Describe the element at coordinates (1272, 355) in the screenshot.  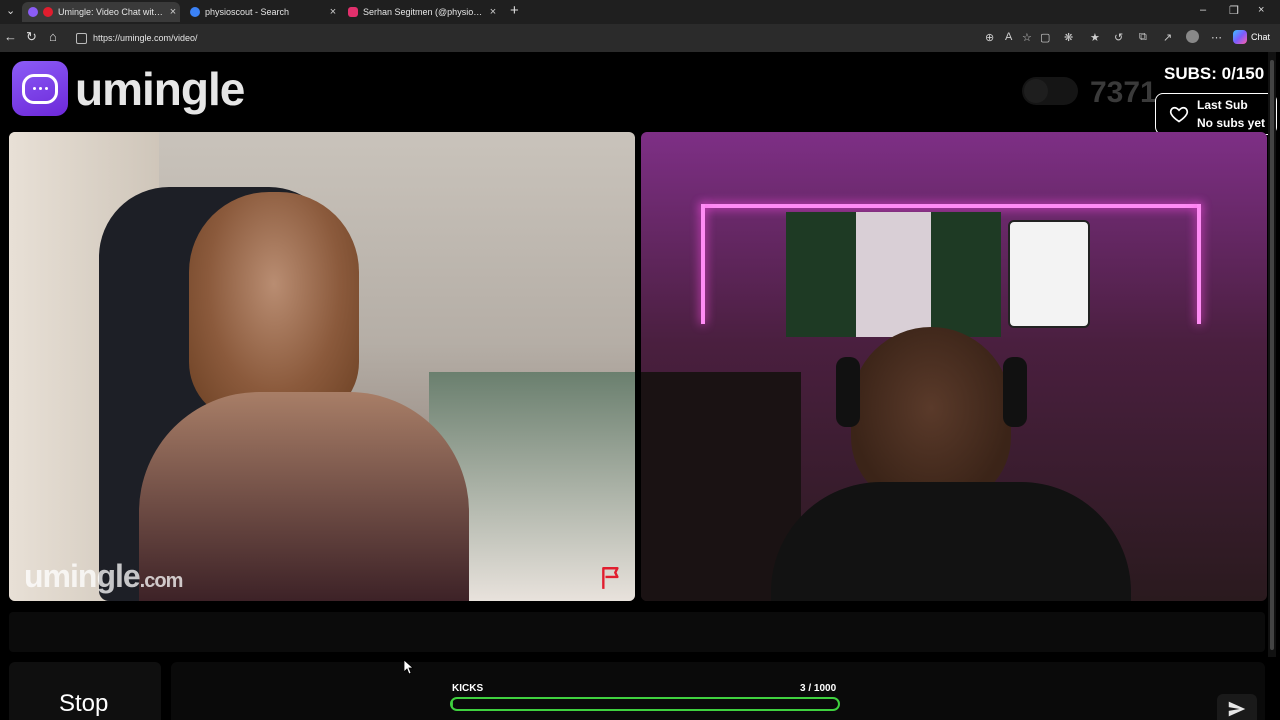
I see `scrollbar-thumb` at that location.